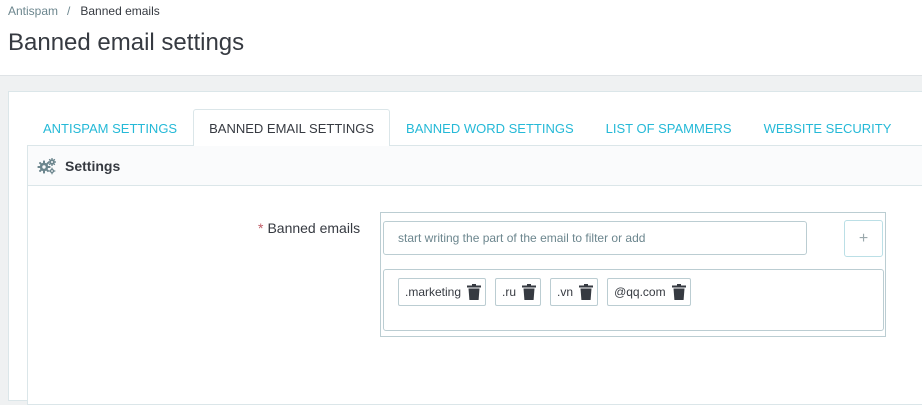  I want to click on panel-heading: Settings, so click(475, 166).